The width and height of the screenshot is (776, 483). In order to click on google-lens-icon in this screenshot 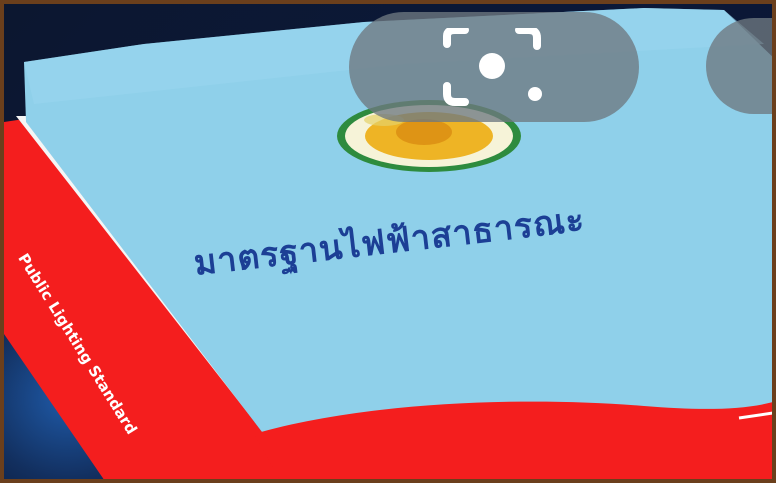, I will do `click(492, 67)`.